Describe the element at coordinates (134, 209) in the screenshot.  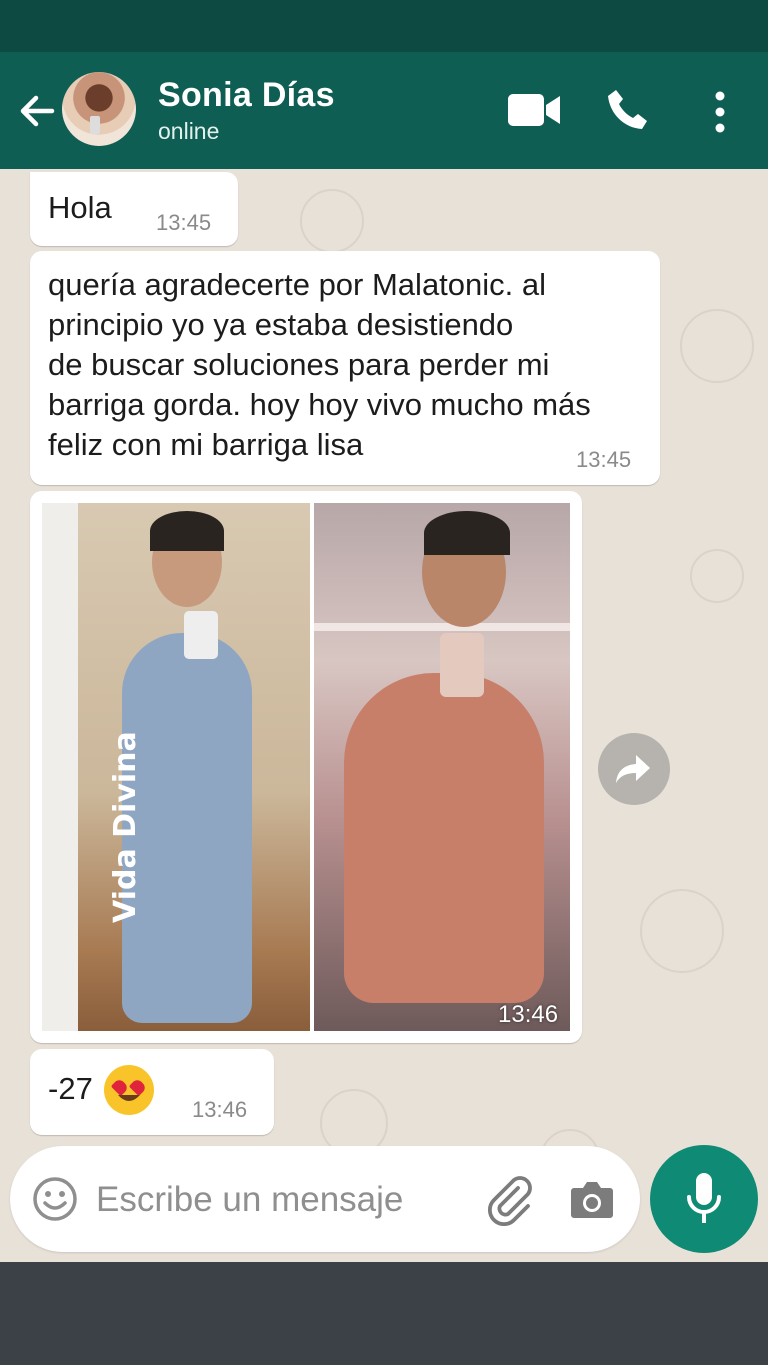
I see `message-bubble: Hola 13:45` at that location.